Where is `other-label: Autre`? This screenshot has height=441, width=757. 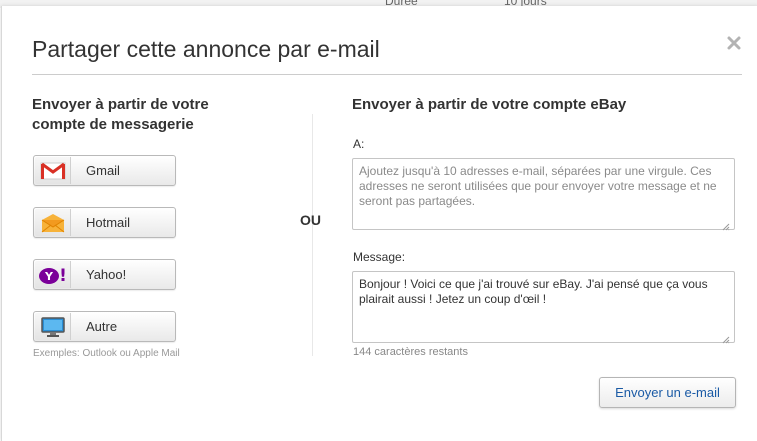
other-label: Autre is located at coordinates (102, 326).